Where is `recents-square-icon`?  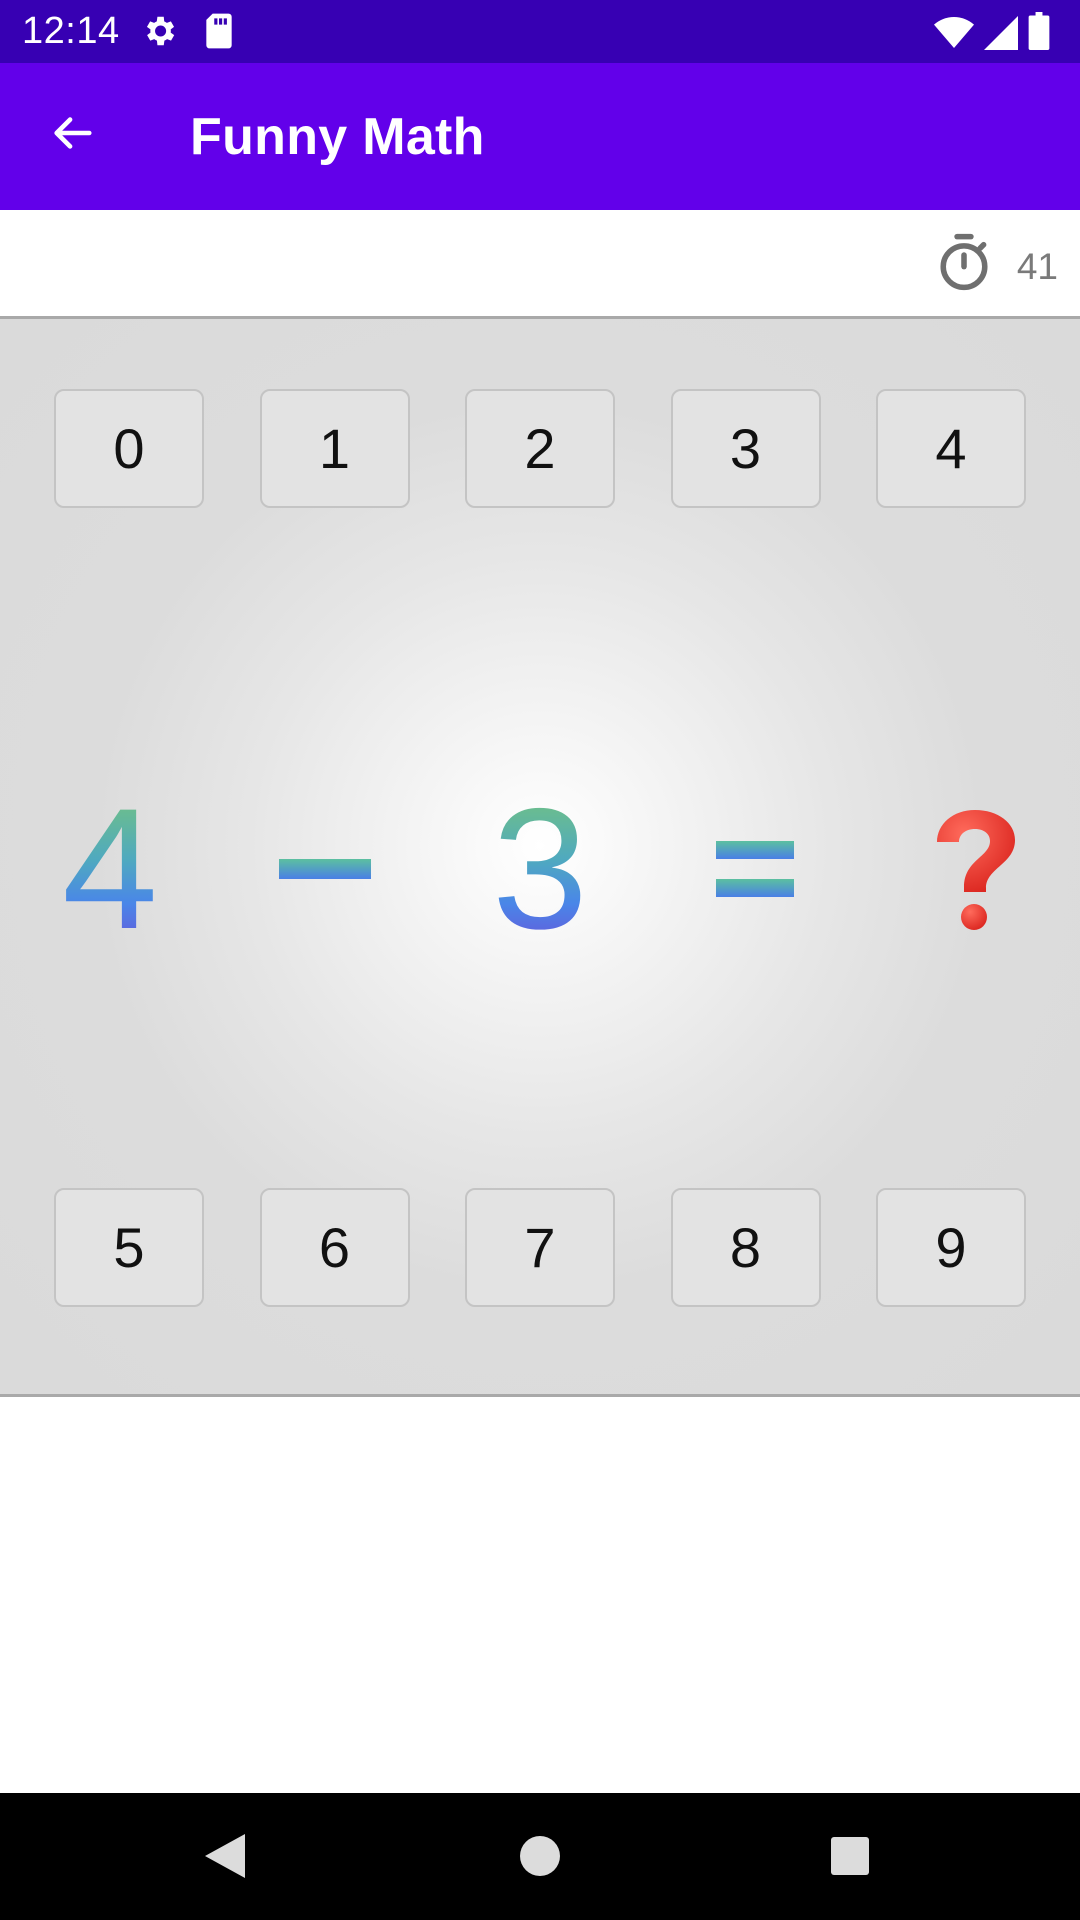 recents-square-icon is located at coordinates (850, 1858).